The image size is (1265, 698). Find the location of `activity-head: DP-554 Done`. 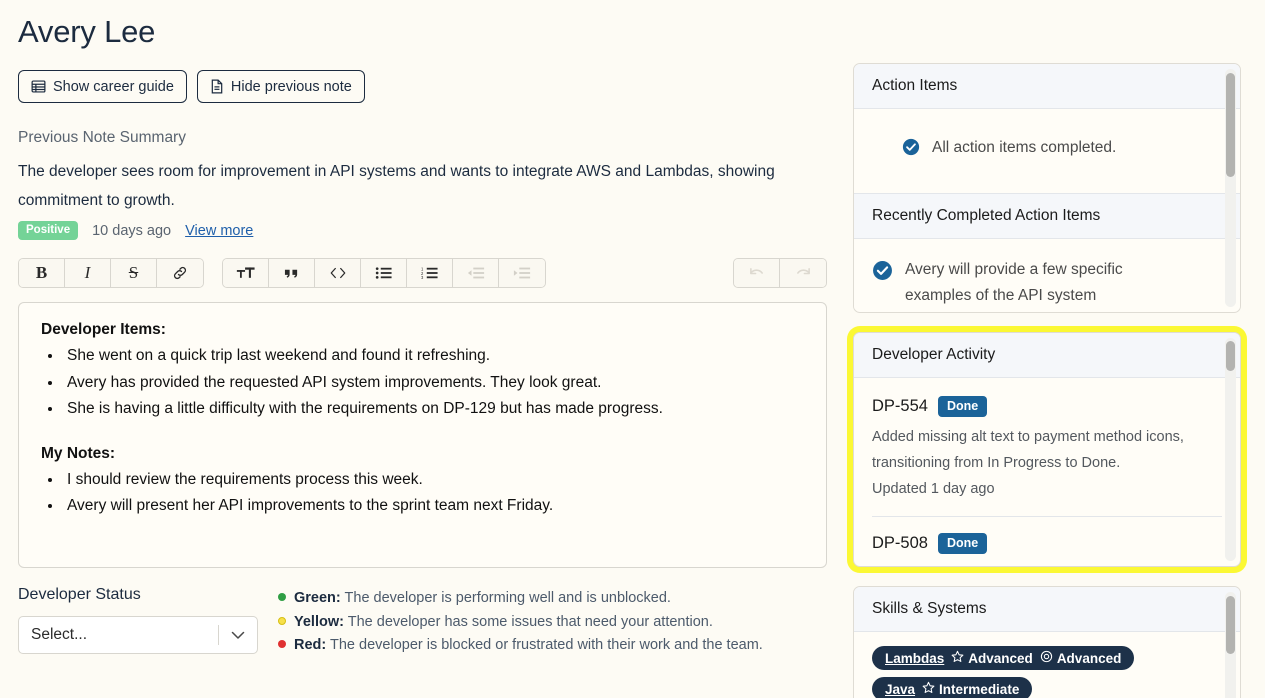

activity-head: DP-554 Done is located at coordinates (1047, 406).